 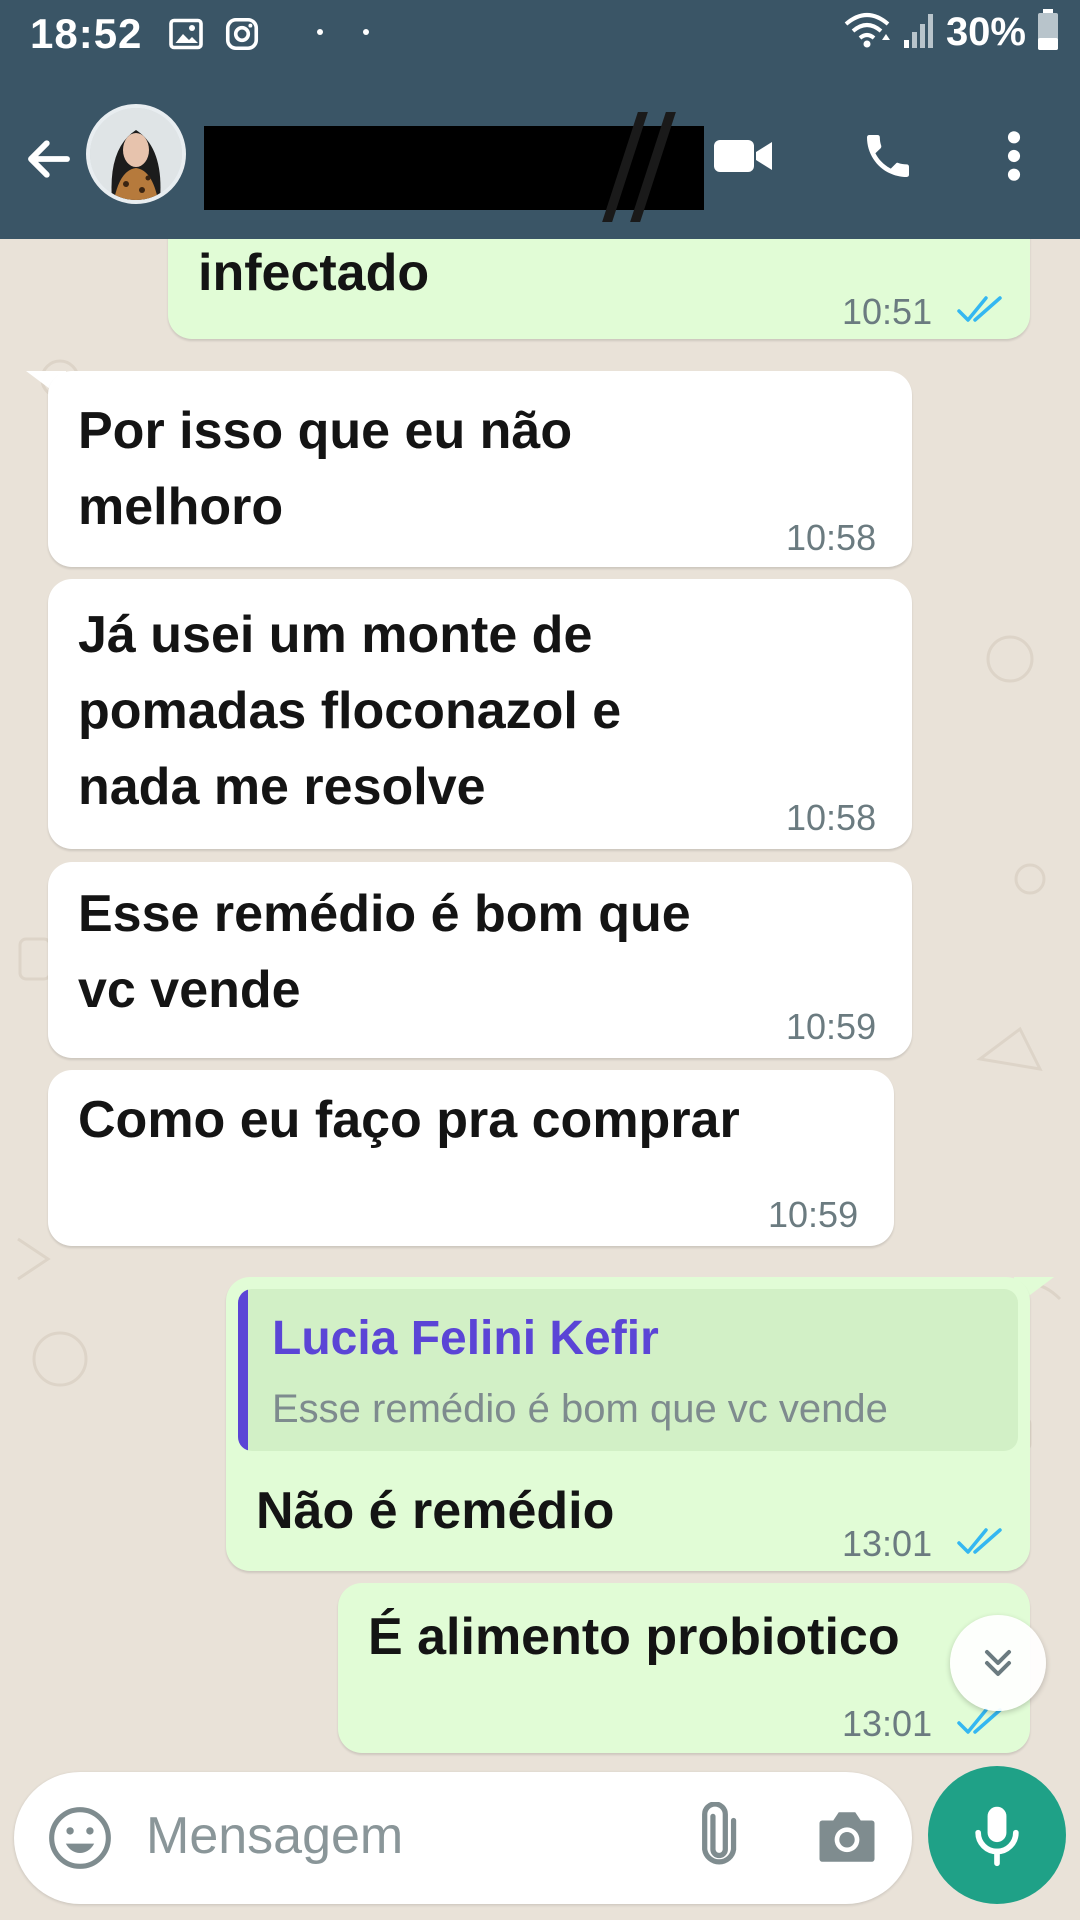 What do you see at coordinates (325, 469) in the screenshot?
I see `message-text: Por isso que eu não melhoro` at bounding box center [325, 469].